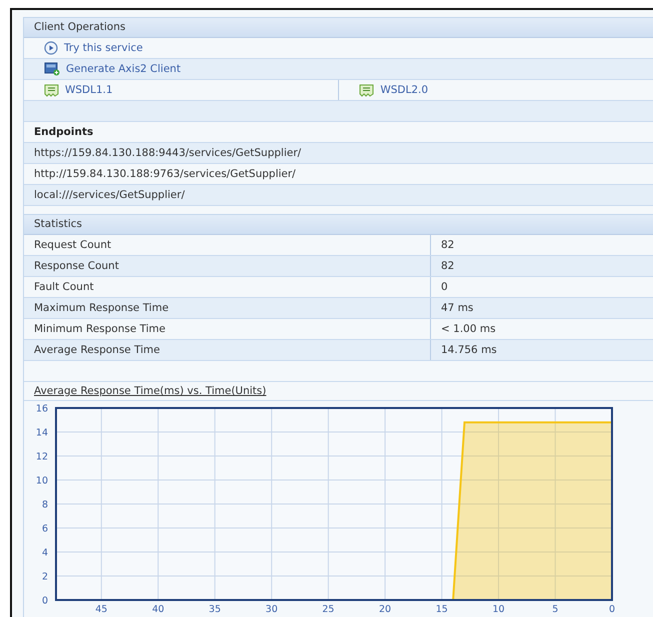 This screenshot has width=653, height=617. Describe the element at coordinates (78, 90) in the screenshot. I see `link: WSDL1.1` at that location.